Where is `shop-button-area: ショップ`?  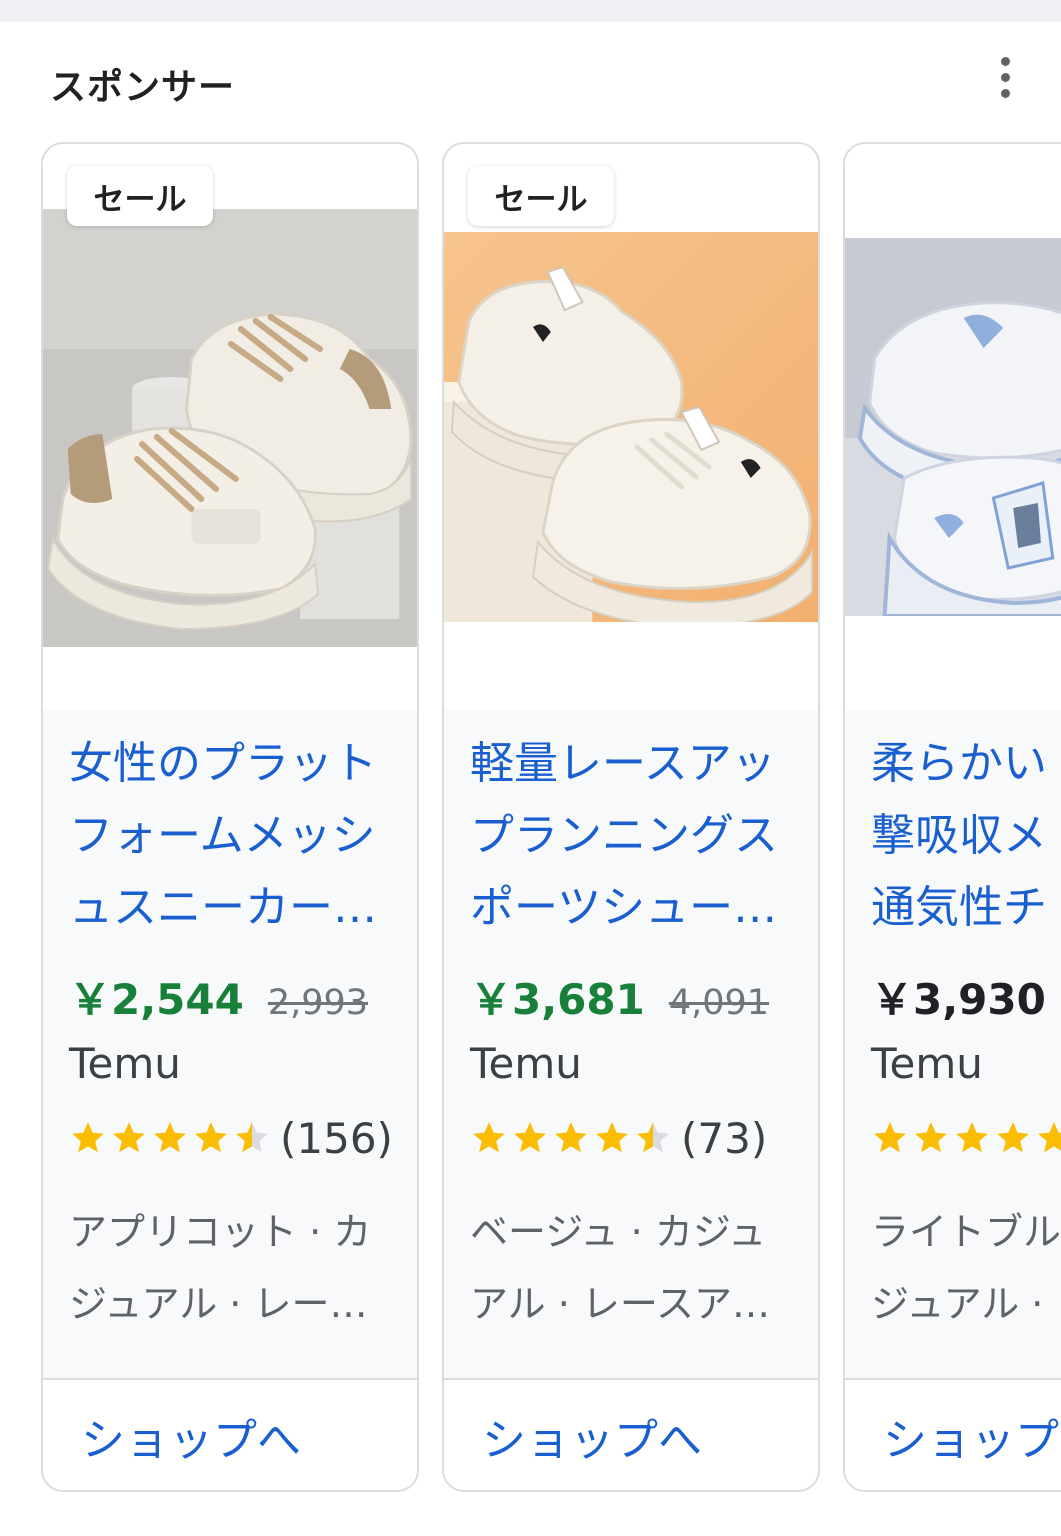
shop-button-area: ショップ is located at coordinates (953, 1434).